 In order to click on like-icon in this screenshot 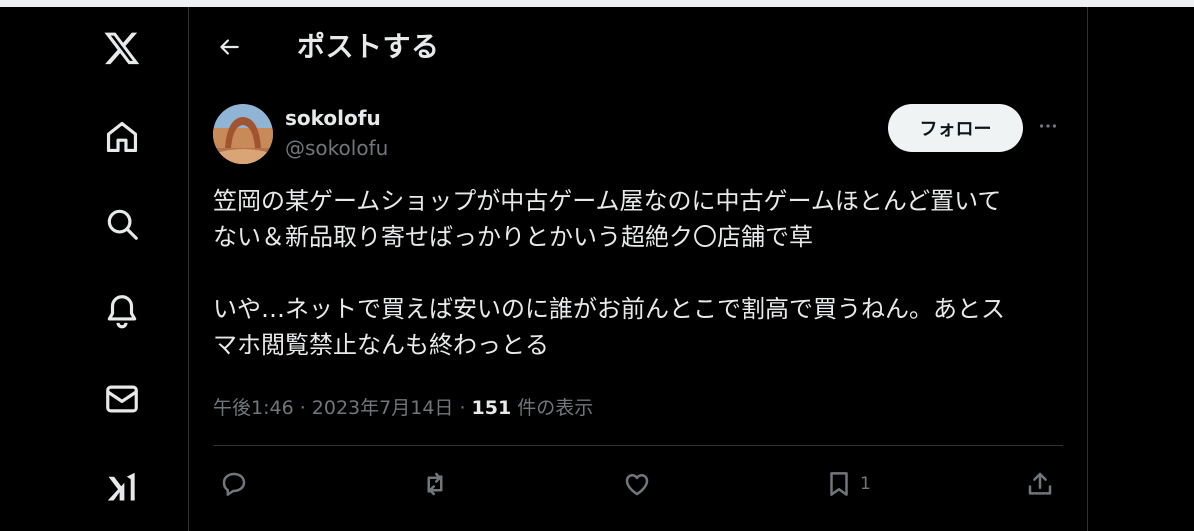, I will do `click(637, 484)`.